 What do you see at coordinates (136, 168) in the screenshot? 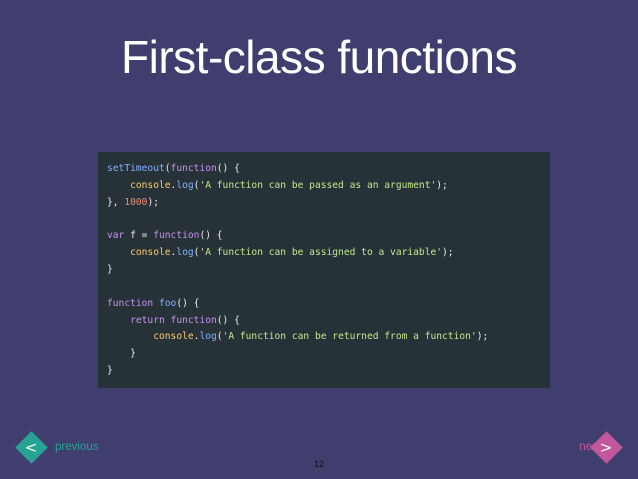
I see `code-token: setTimeout` at bounding box center [136, 168].